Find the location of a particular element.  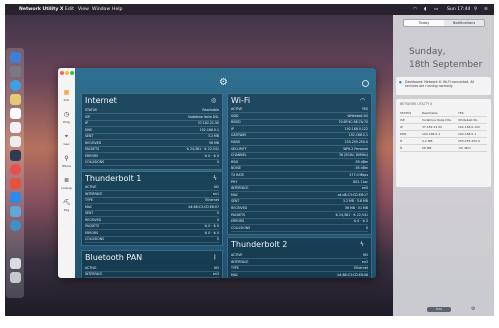

table-row: IP 192.168.0.122 is located at coordinates (299, 130).